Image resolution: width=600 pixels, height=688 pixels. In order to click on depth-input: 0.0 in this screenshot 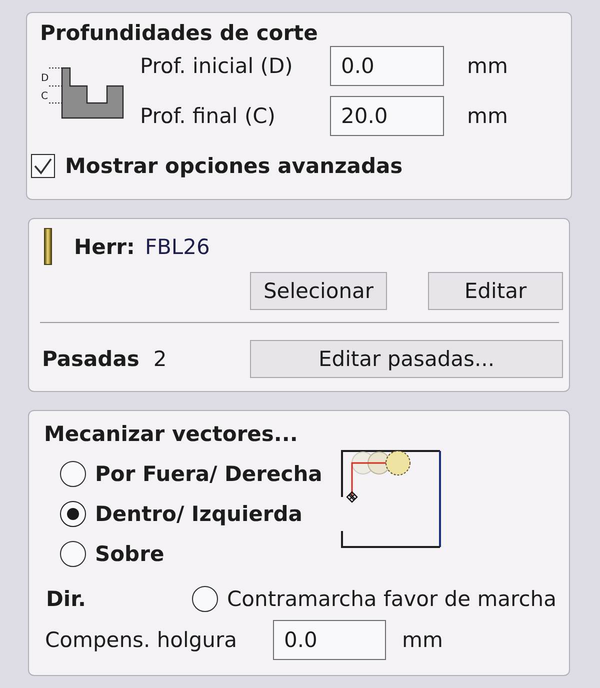, I will do `click(387, 66)`.